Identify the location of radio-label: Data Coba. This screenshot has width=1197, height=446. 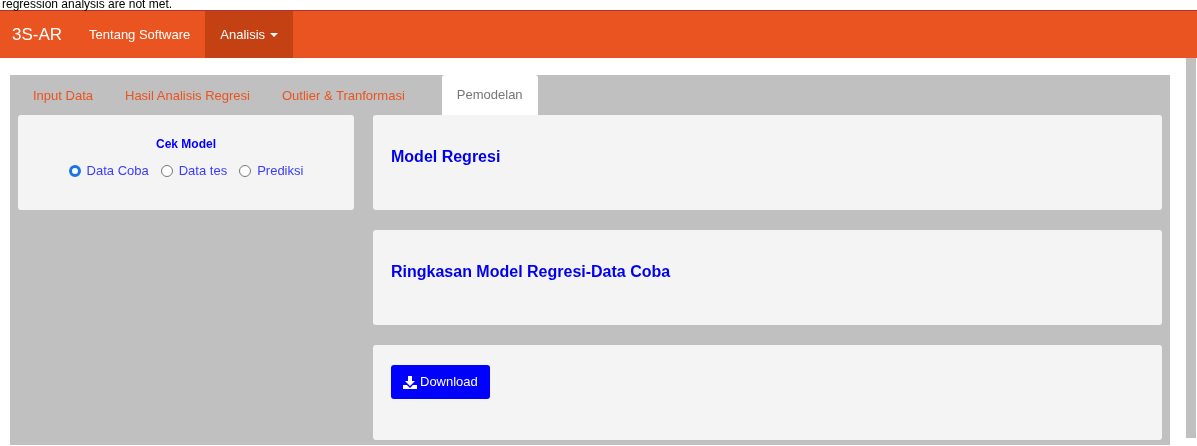
(117, 171).